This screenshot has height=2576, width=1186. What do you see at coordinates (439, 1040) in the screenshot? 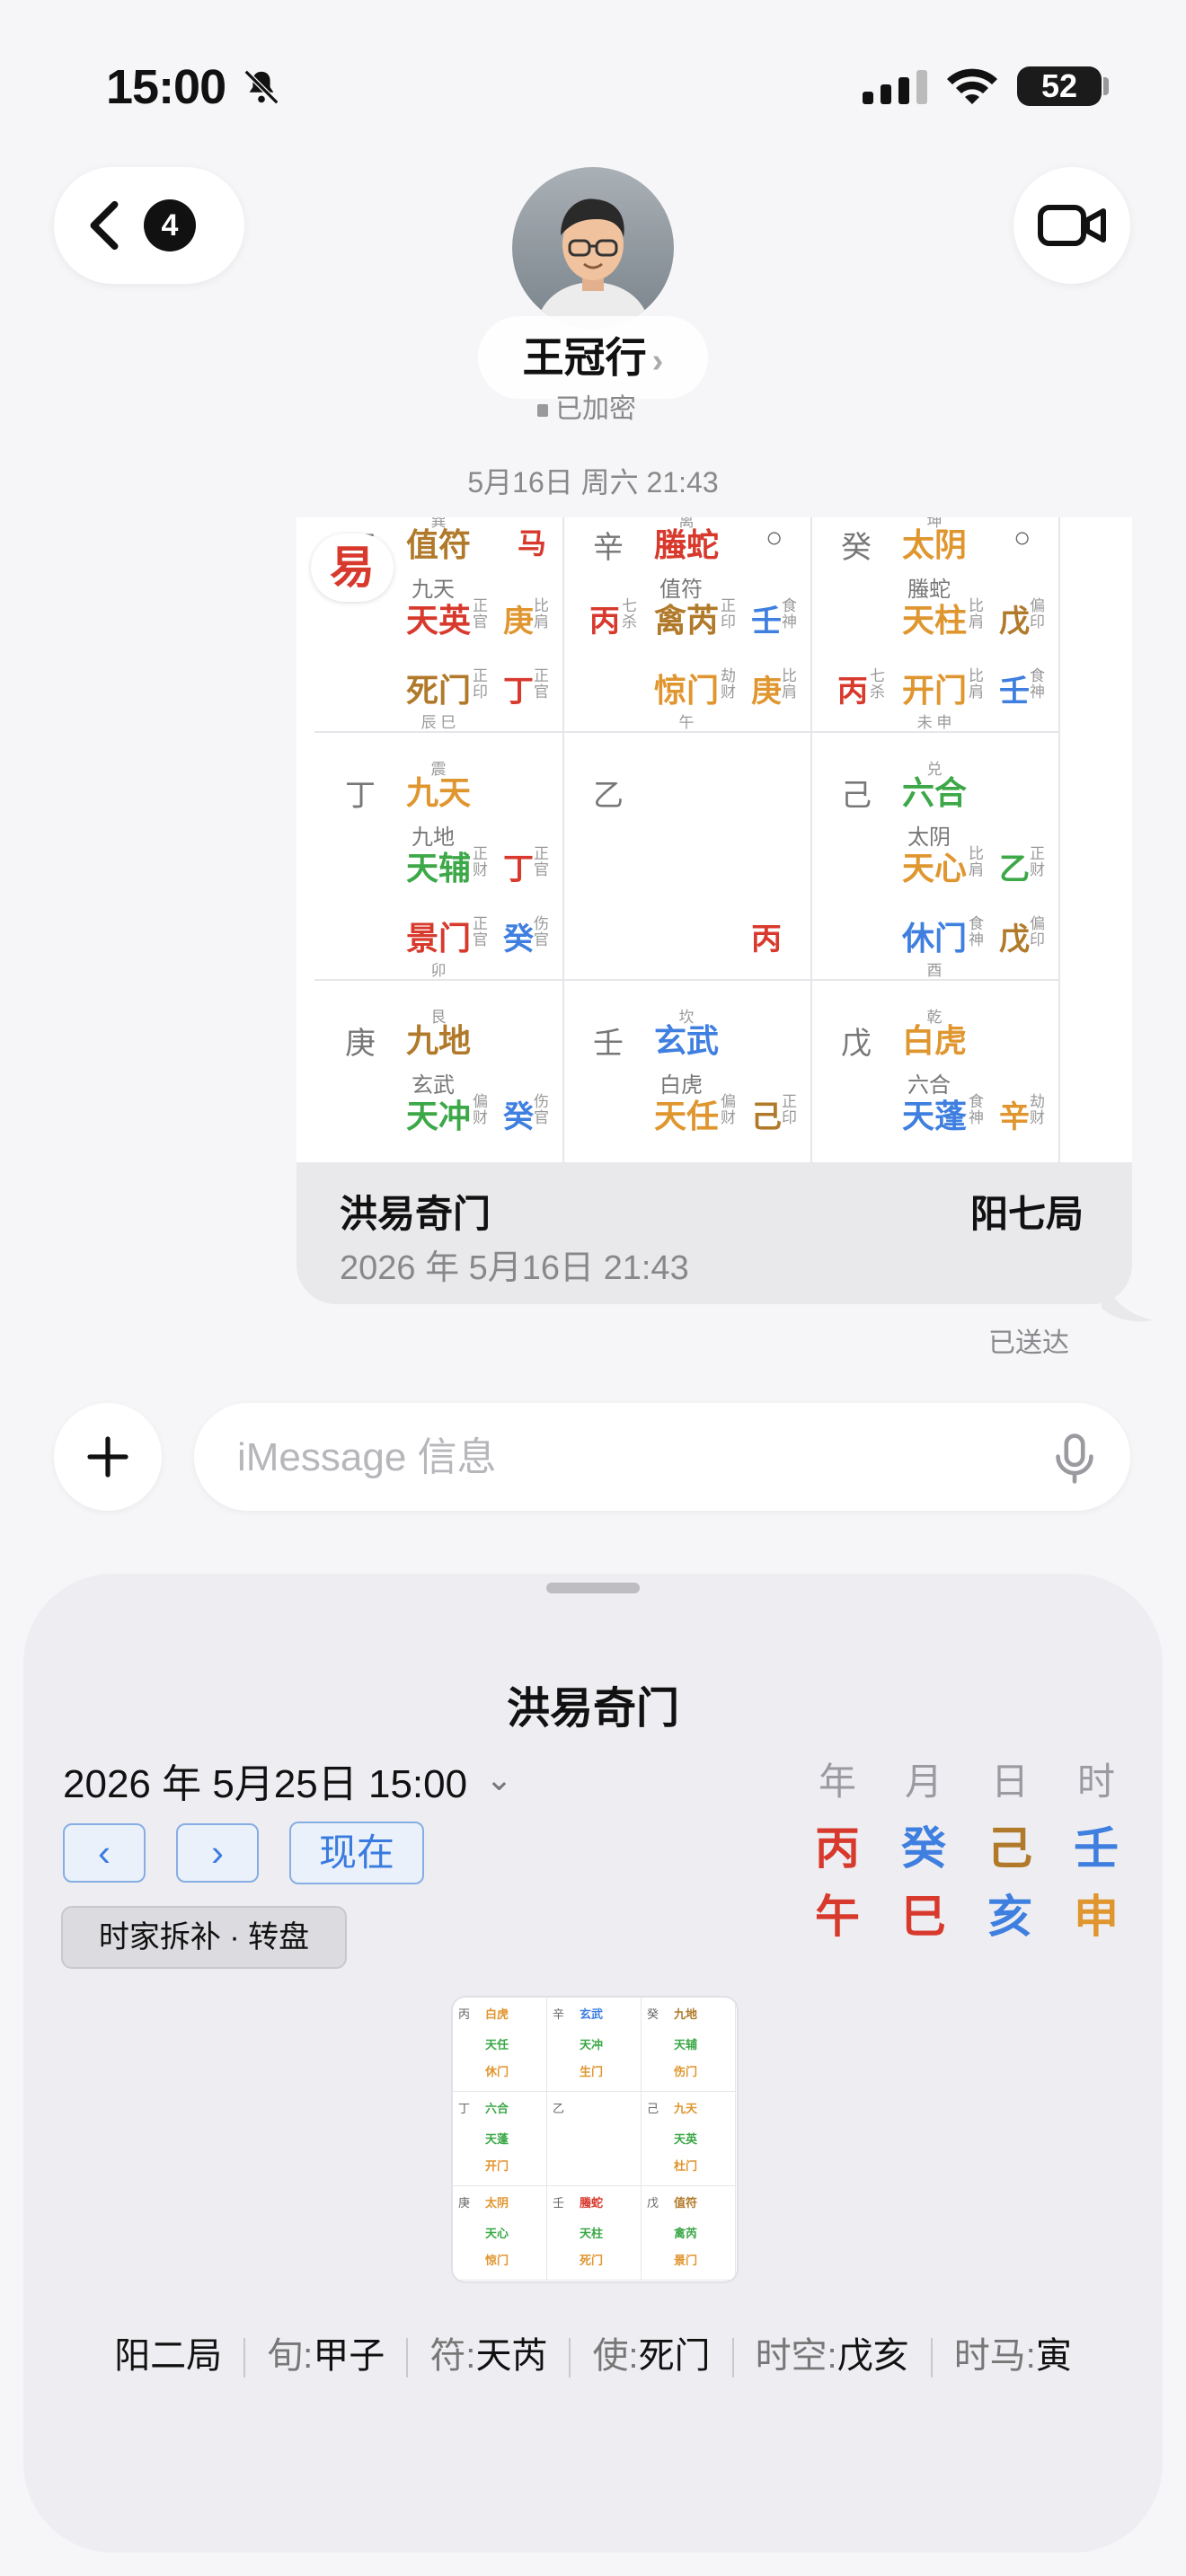
I see `palace-god: 九地` at bounding box center [439, 1040].